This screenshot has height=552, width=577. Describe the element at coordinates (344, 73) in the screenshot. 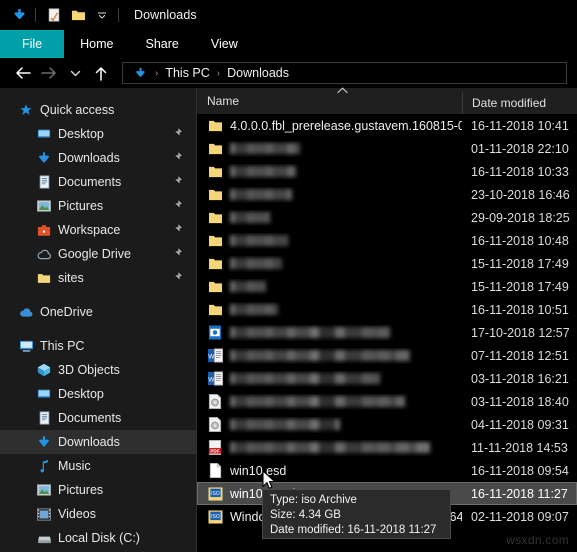

I see `breadcrumb: › This PC › Downloads` at that location.